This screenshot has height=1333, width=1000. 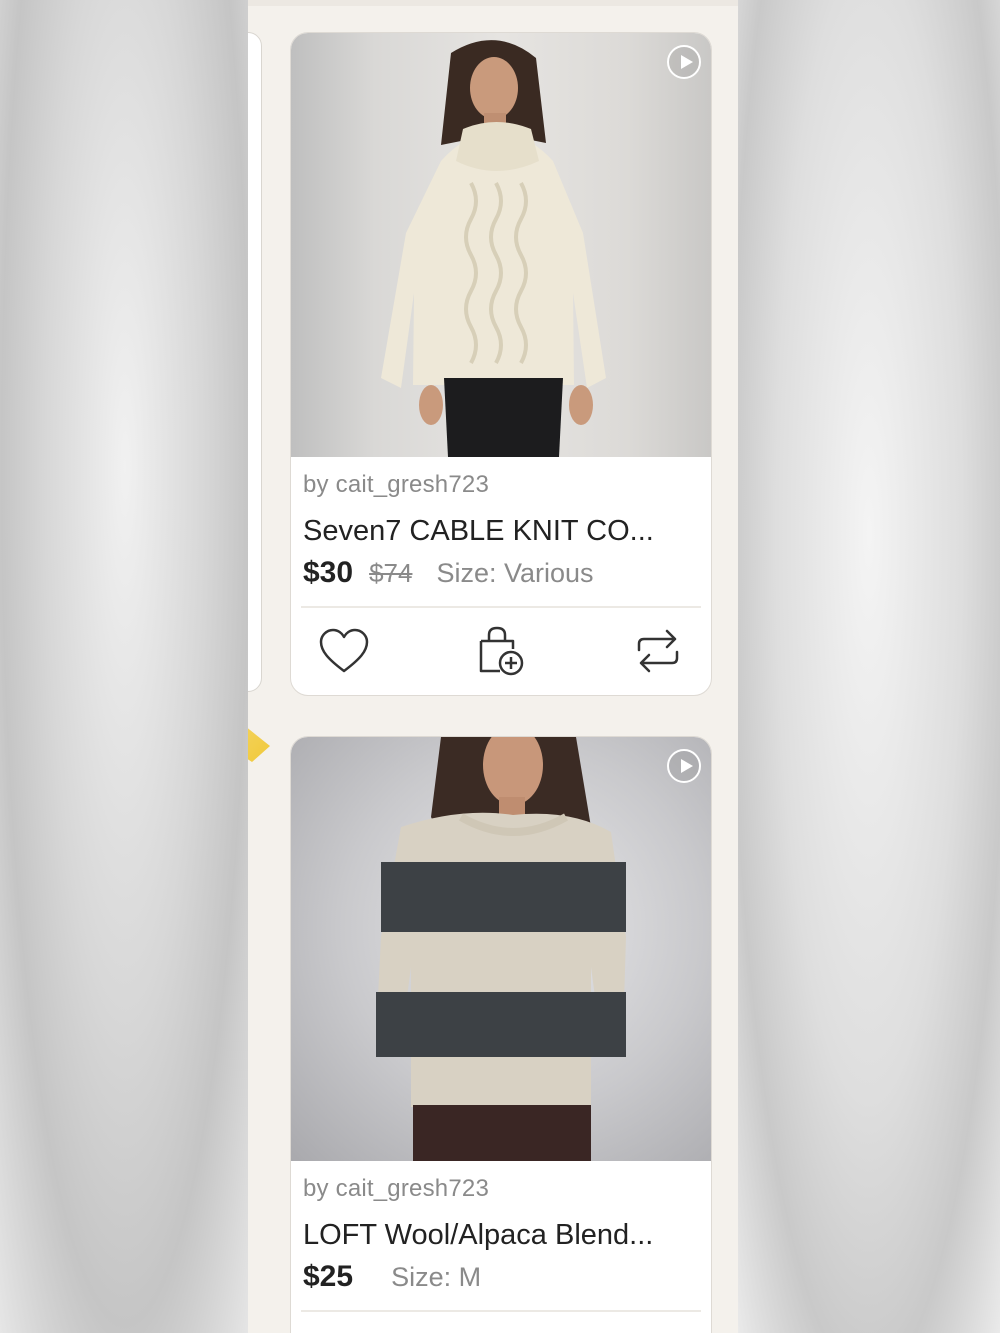 I want to click on price-row: $30 $74 Size: Various, so click(x=501, y=573).